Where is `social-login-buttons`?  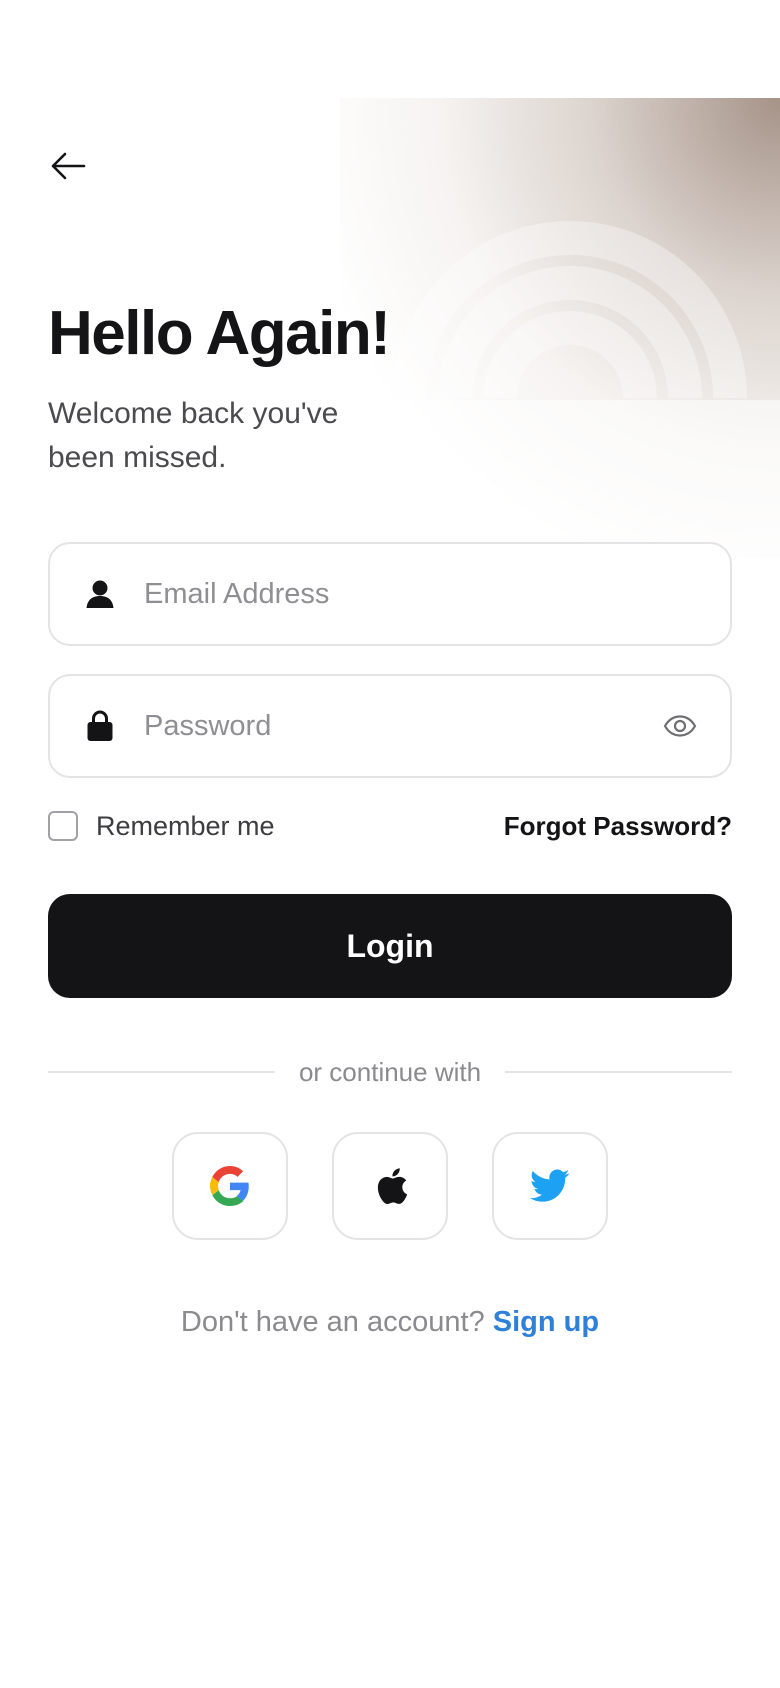
social-login-buttons is located at coordinates (390, 1186).